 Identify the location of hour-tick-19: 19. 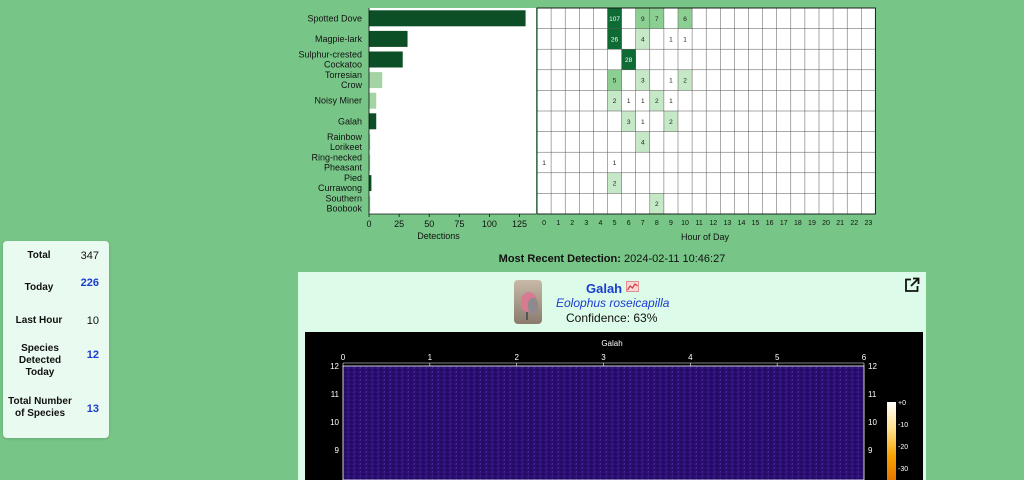
(812, 223).